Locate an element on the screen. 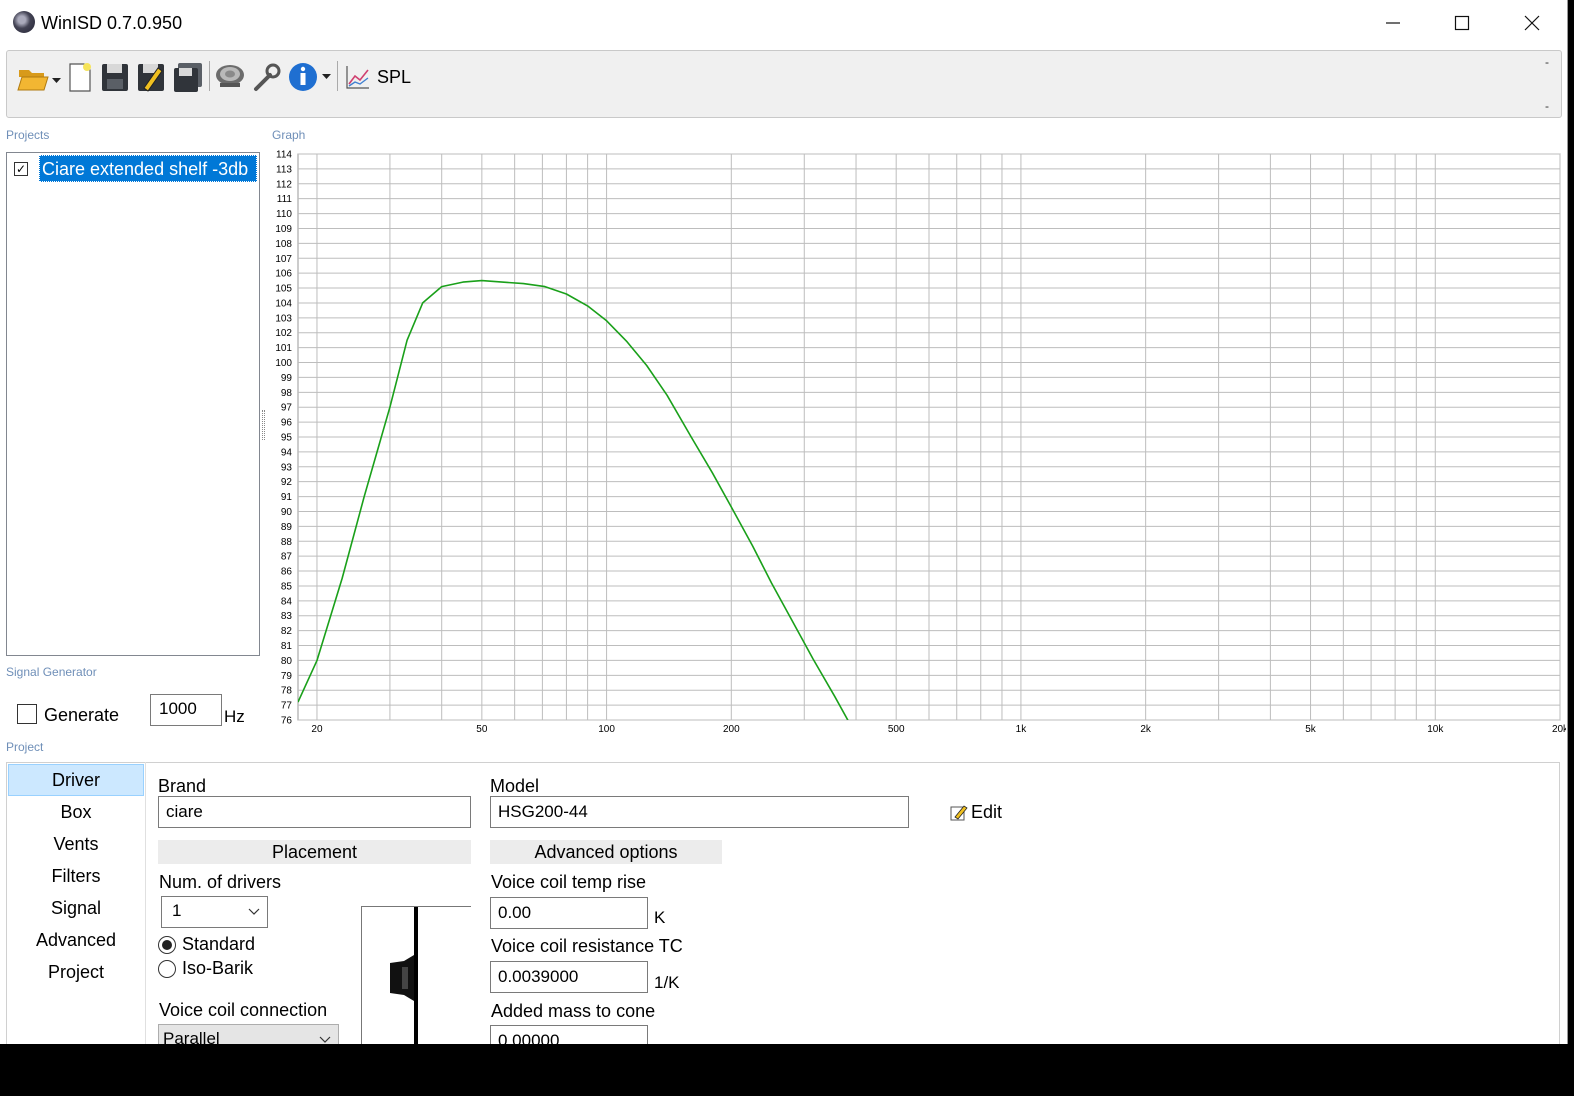  minimize-icon is located at coordinates (1393, 23).